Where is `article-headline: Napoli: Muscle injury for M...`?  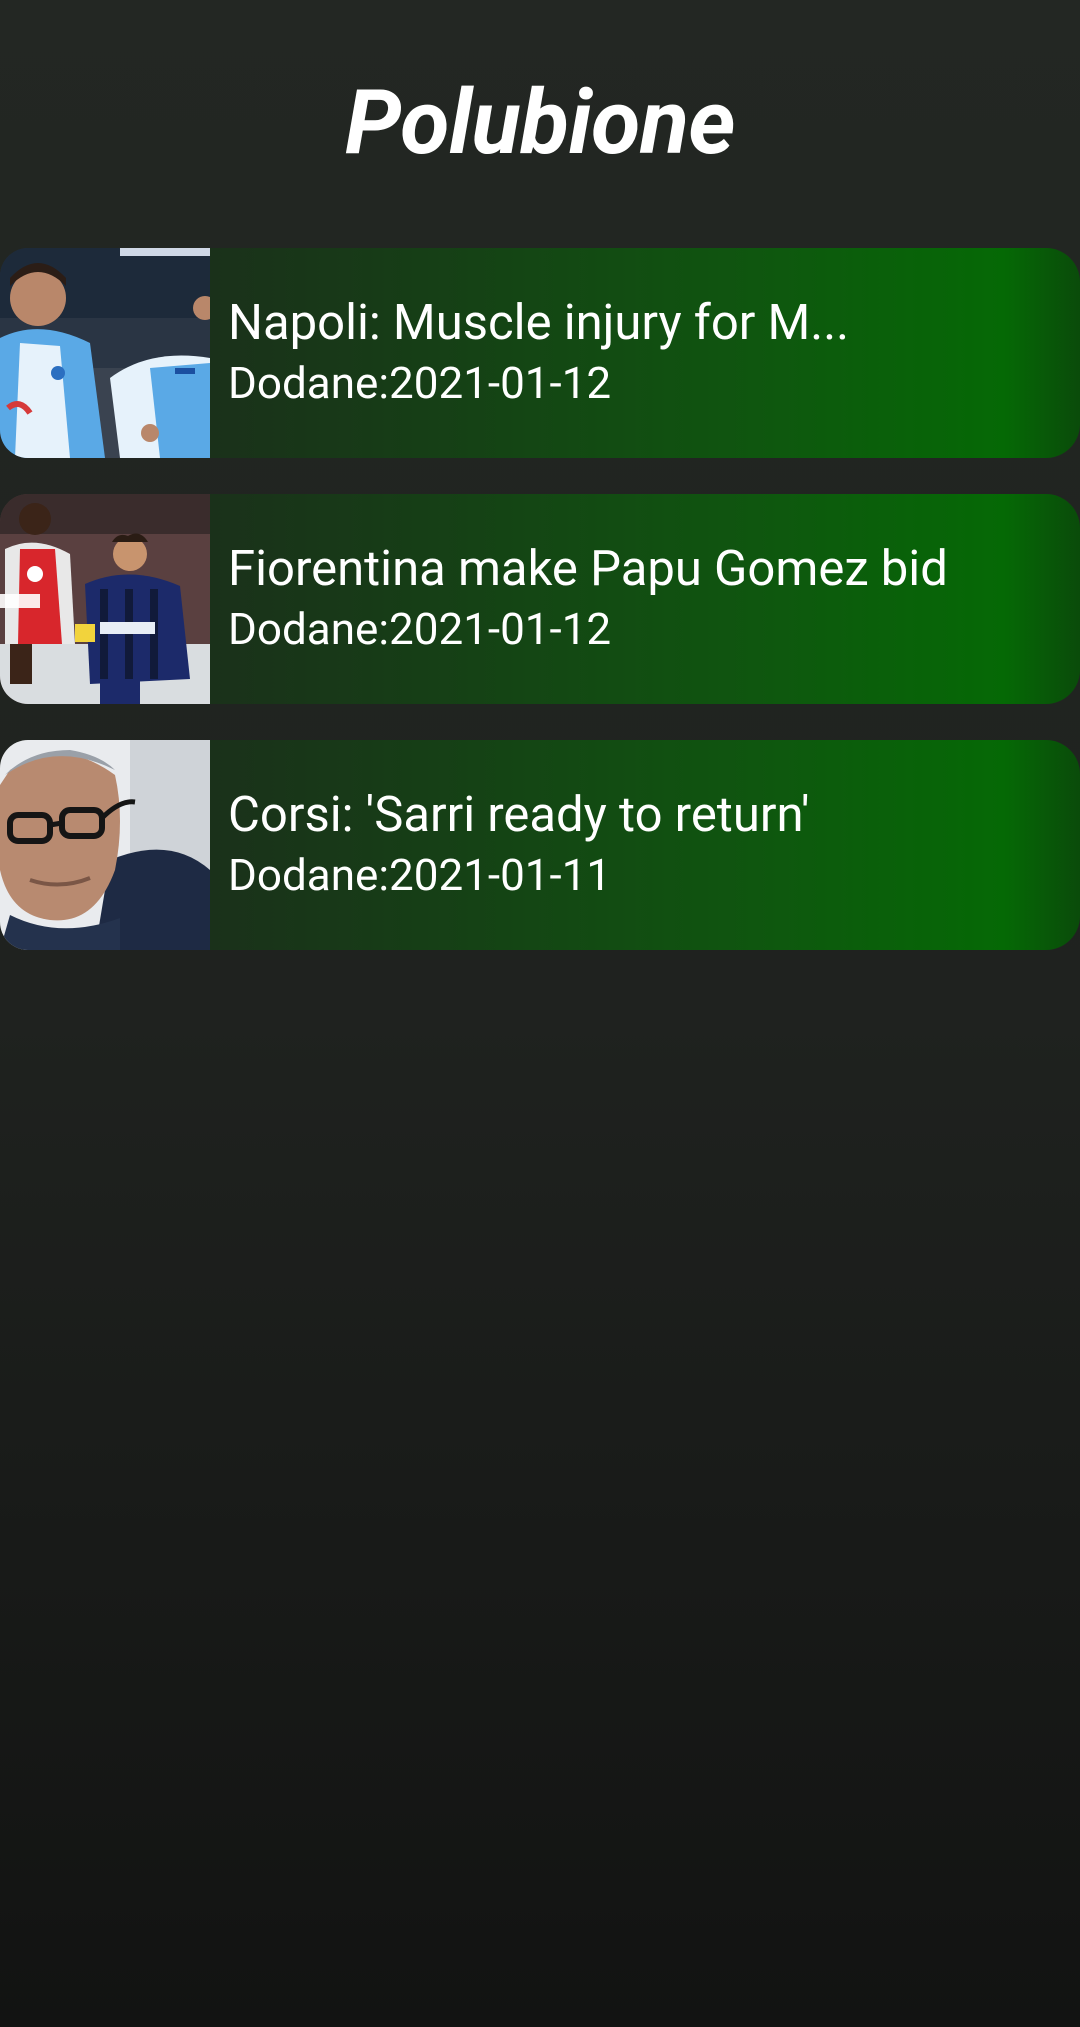
article-headline: Napoli: Muscle injury for M... is located at coordinates (539, 322).